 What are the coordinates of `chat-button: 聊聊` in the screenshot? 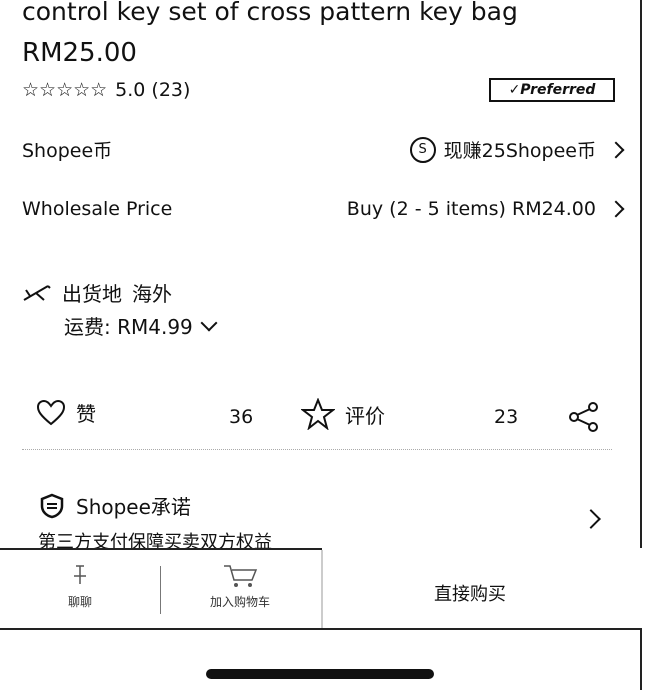 It's located at (80, 585).